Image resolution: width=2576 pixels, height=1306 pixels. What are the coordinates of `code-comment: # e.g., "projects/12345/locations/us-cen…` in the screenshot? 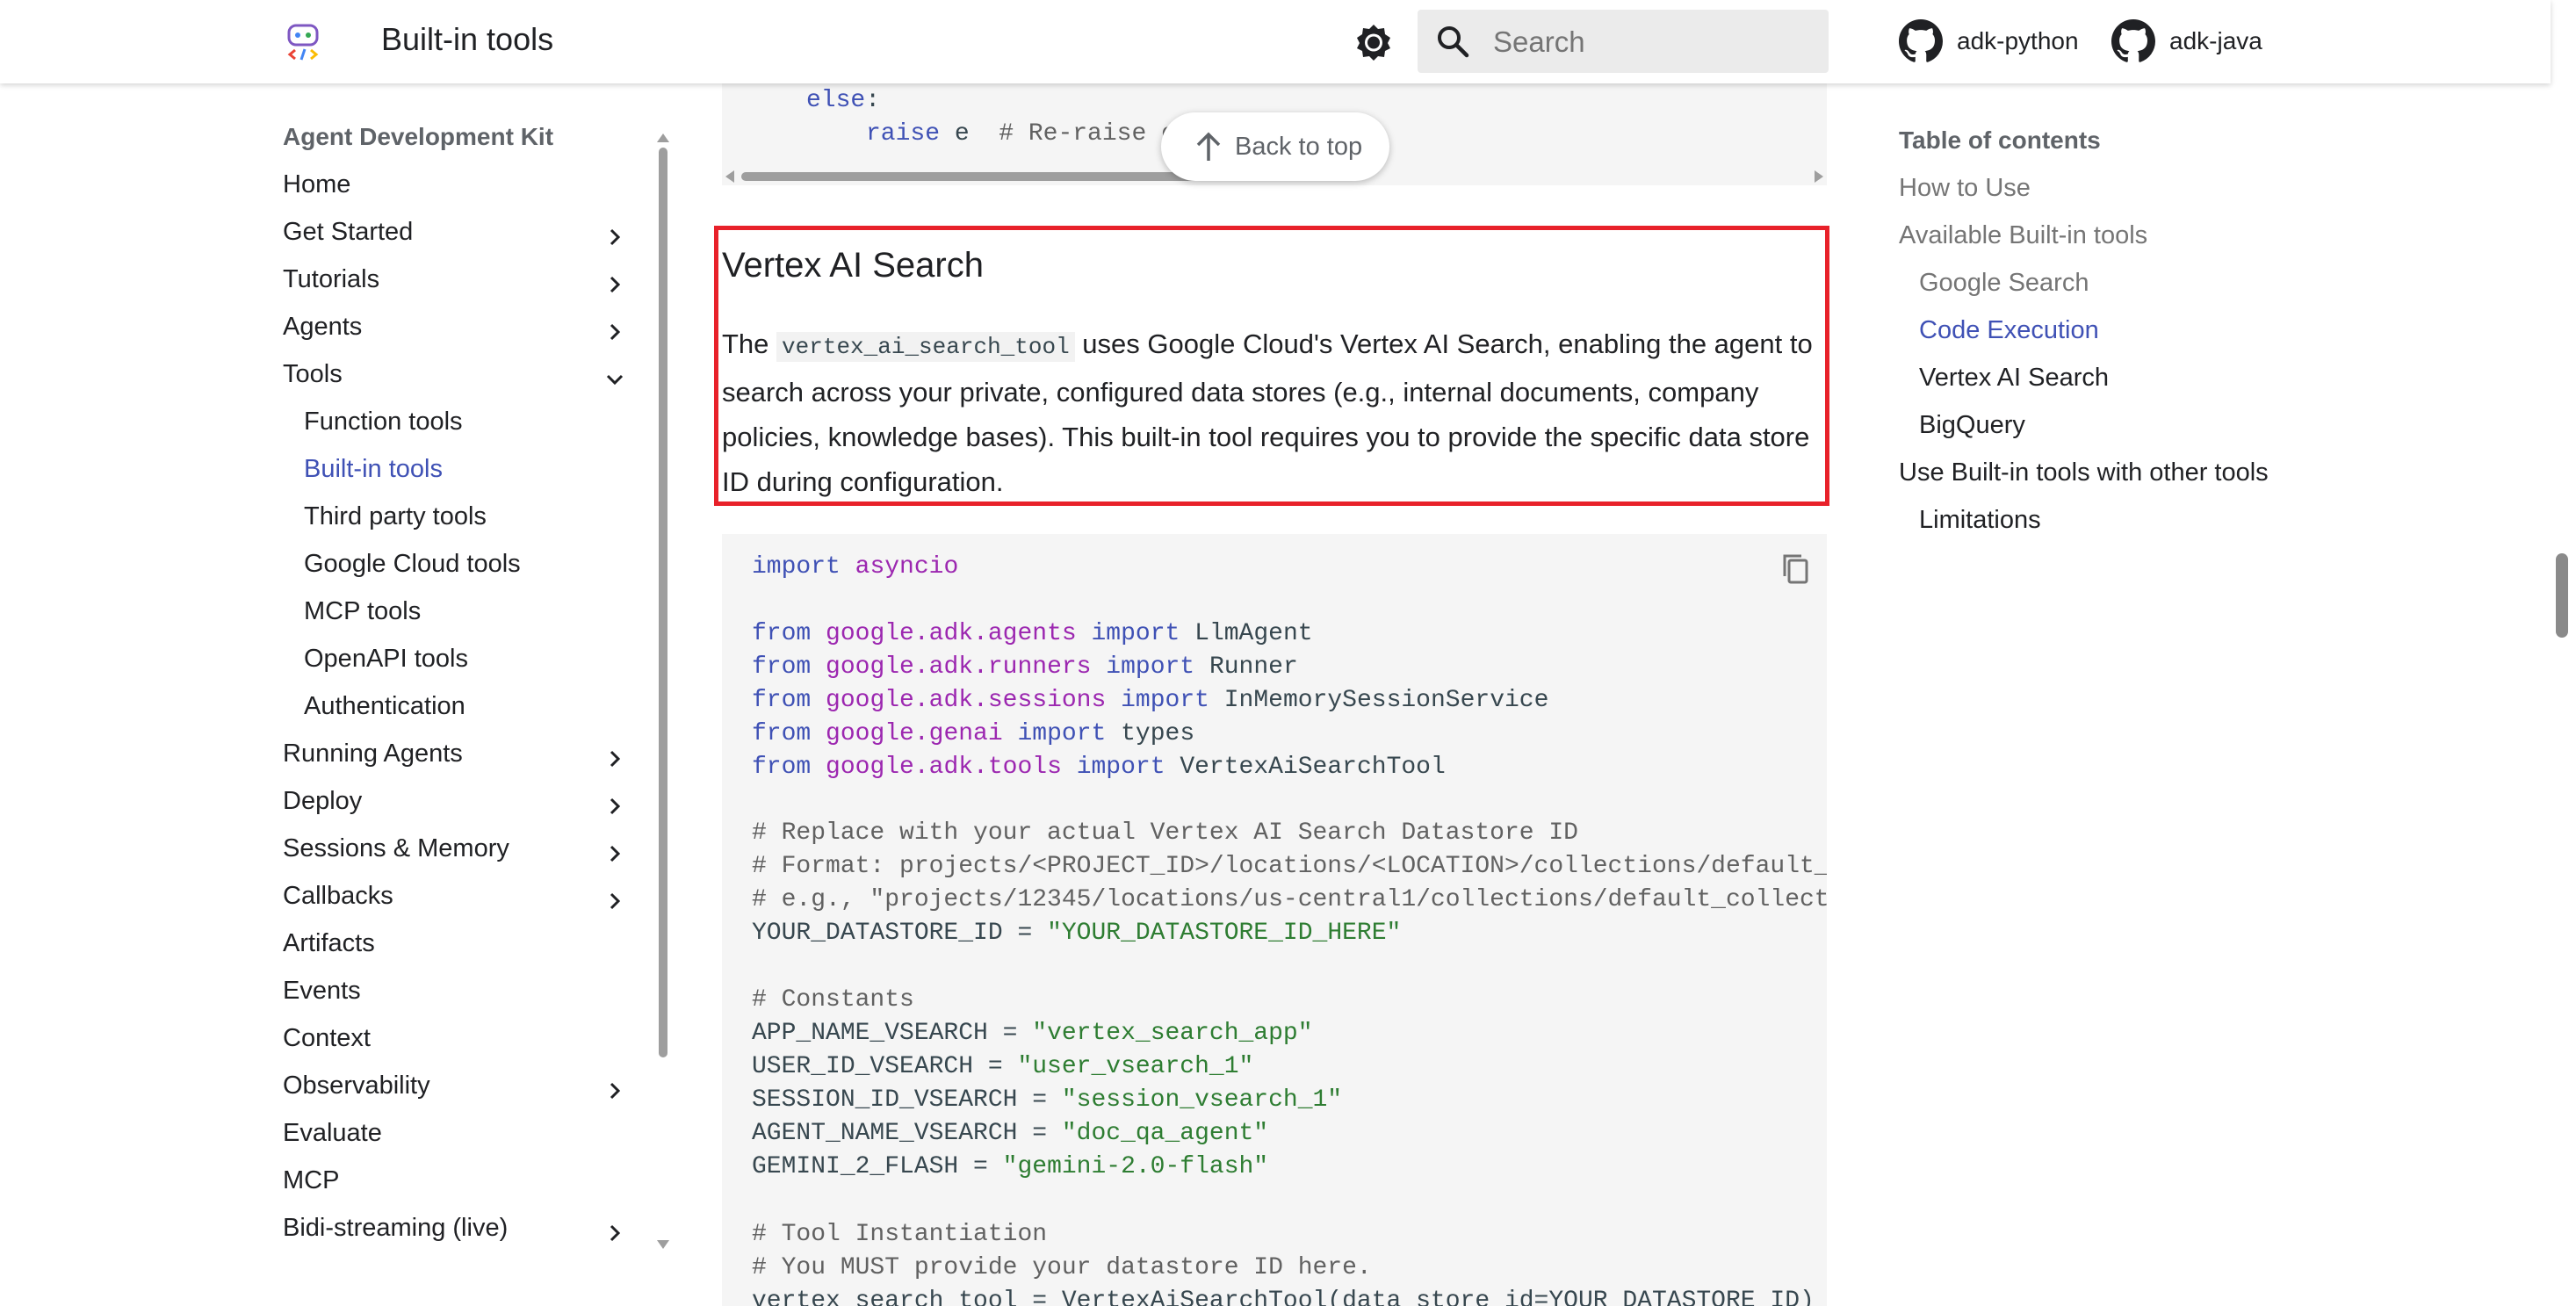 It's located at (1289, 899).